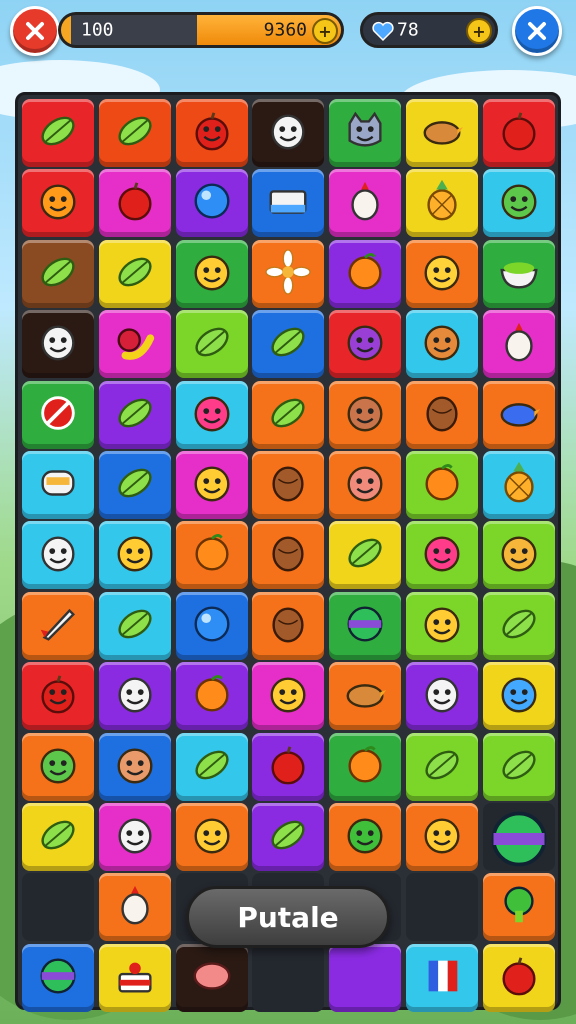  What do you see at coordinates (479, 31) in the screenshot?
I see `add-lives-button: +` at bounding box center [479, 31].